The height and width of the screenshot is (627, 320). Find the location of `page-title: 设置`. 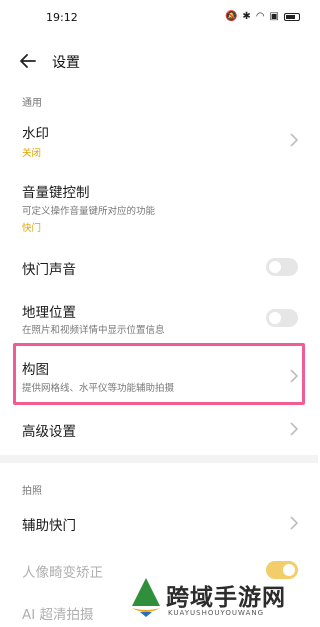

page-title: 设置 is located at coordinates (66, 63).